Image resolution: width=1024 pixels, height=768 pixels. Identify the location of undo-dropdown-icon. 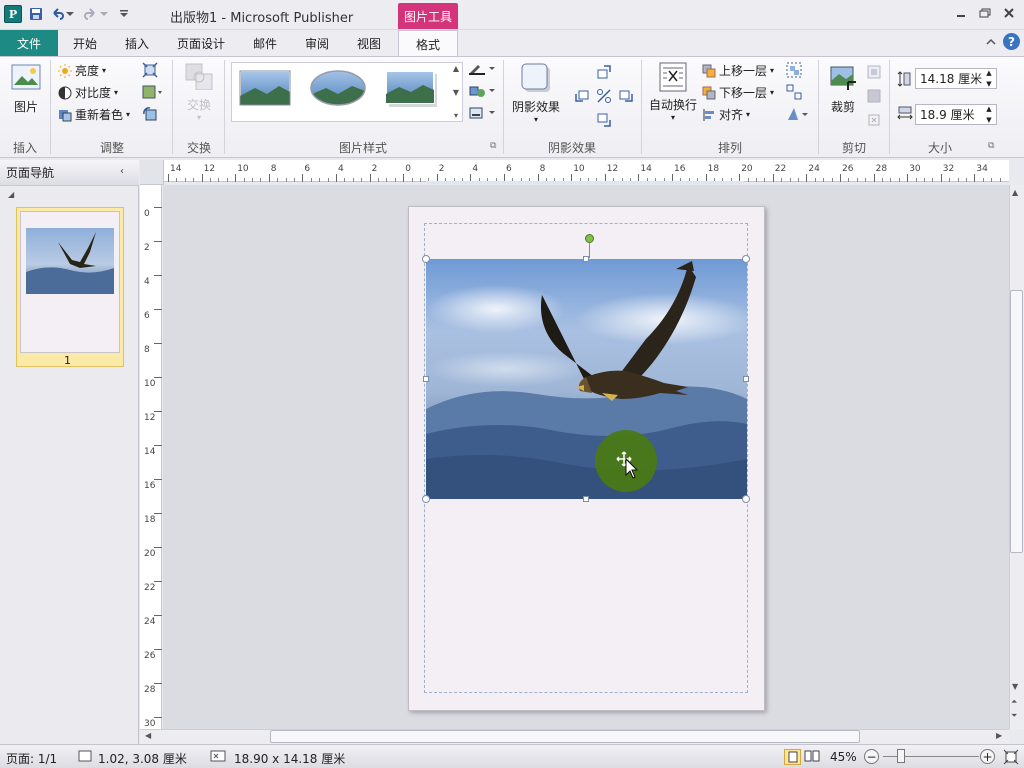
(70, 14).